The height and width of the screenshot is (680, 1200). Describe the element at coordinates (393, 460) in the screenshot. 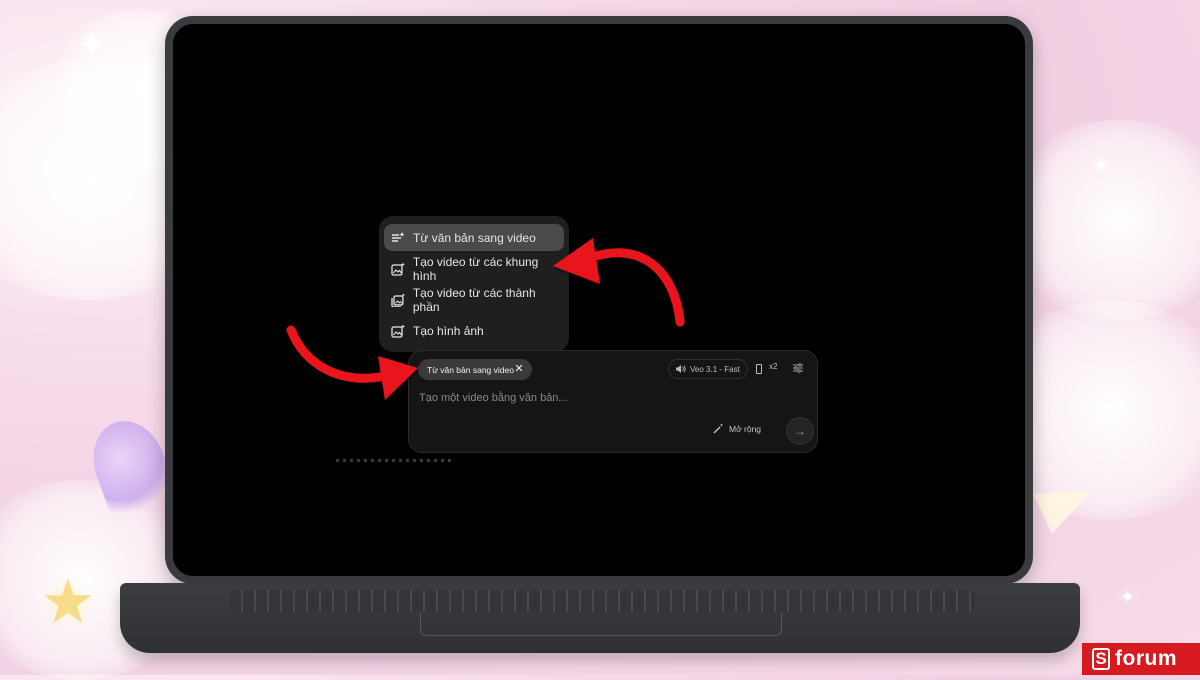

I see `faint-screen-text` at that location.